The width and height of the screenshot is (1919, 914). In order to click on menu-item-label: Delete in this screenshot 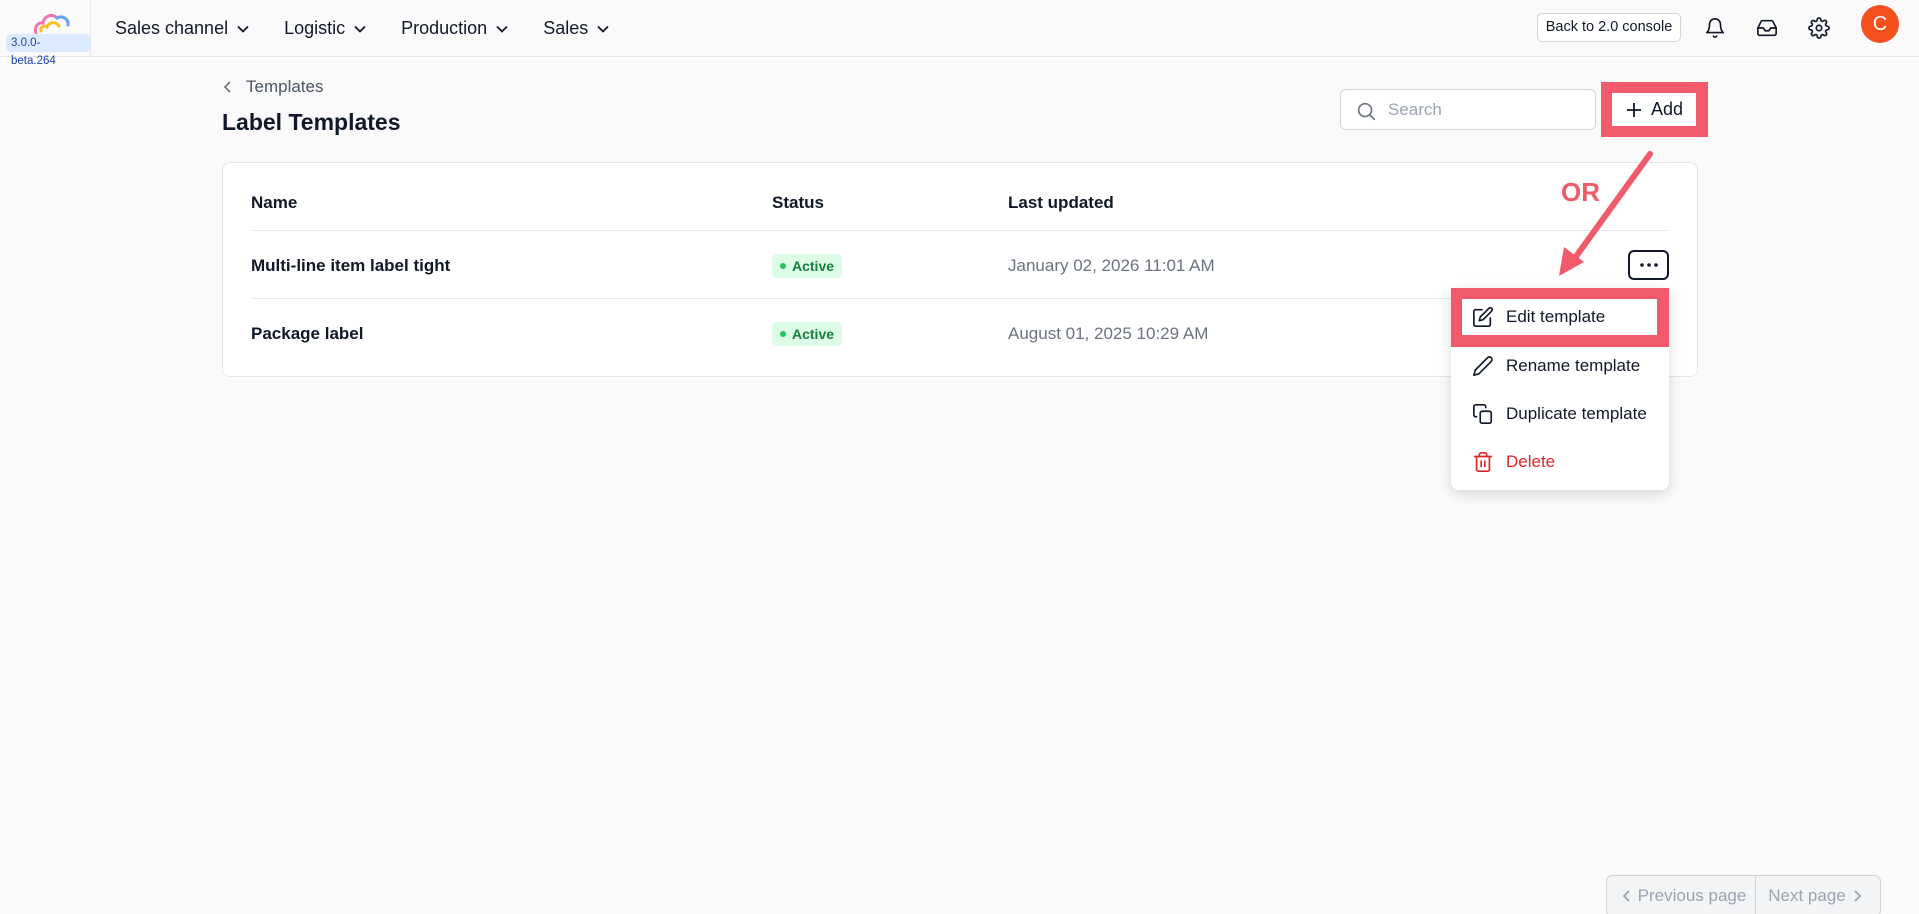, I will do `click(1531, 461)`.